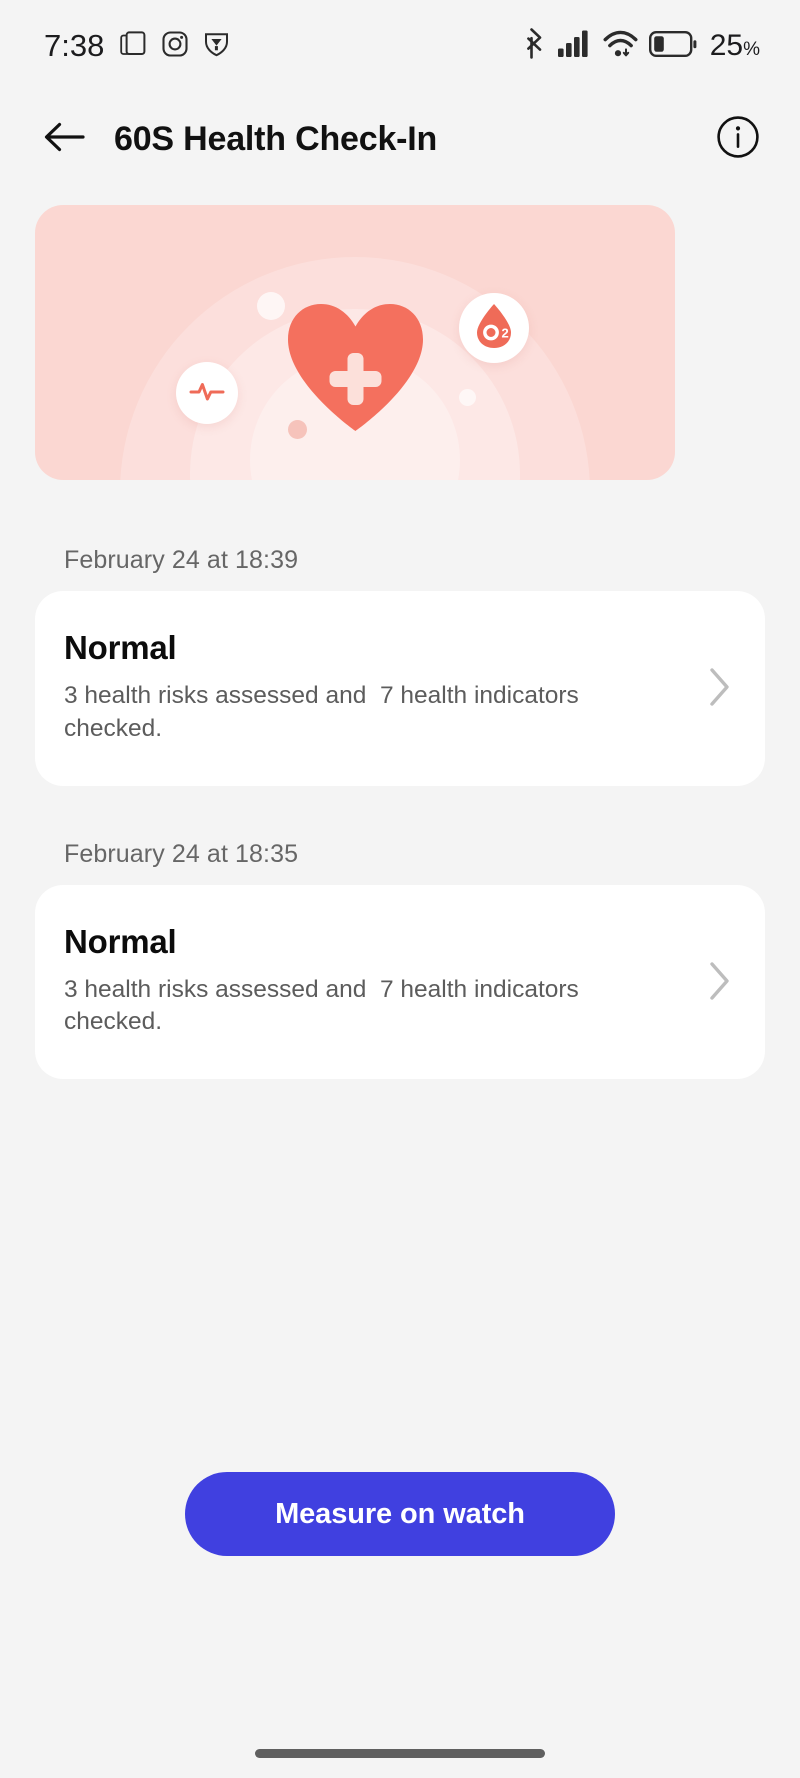 This screenshot has width=800, height=1778. I want to click on result-date-1: February 24 at 18:35, so click(181, 853).